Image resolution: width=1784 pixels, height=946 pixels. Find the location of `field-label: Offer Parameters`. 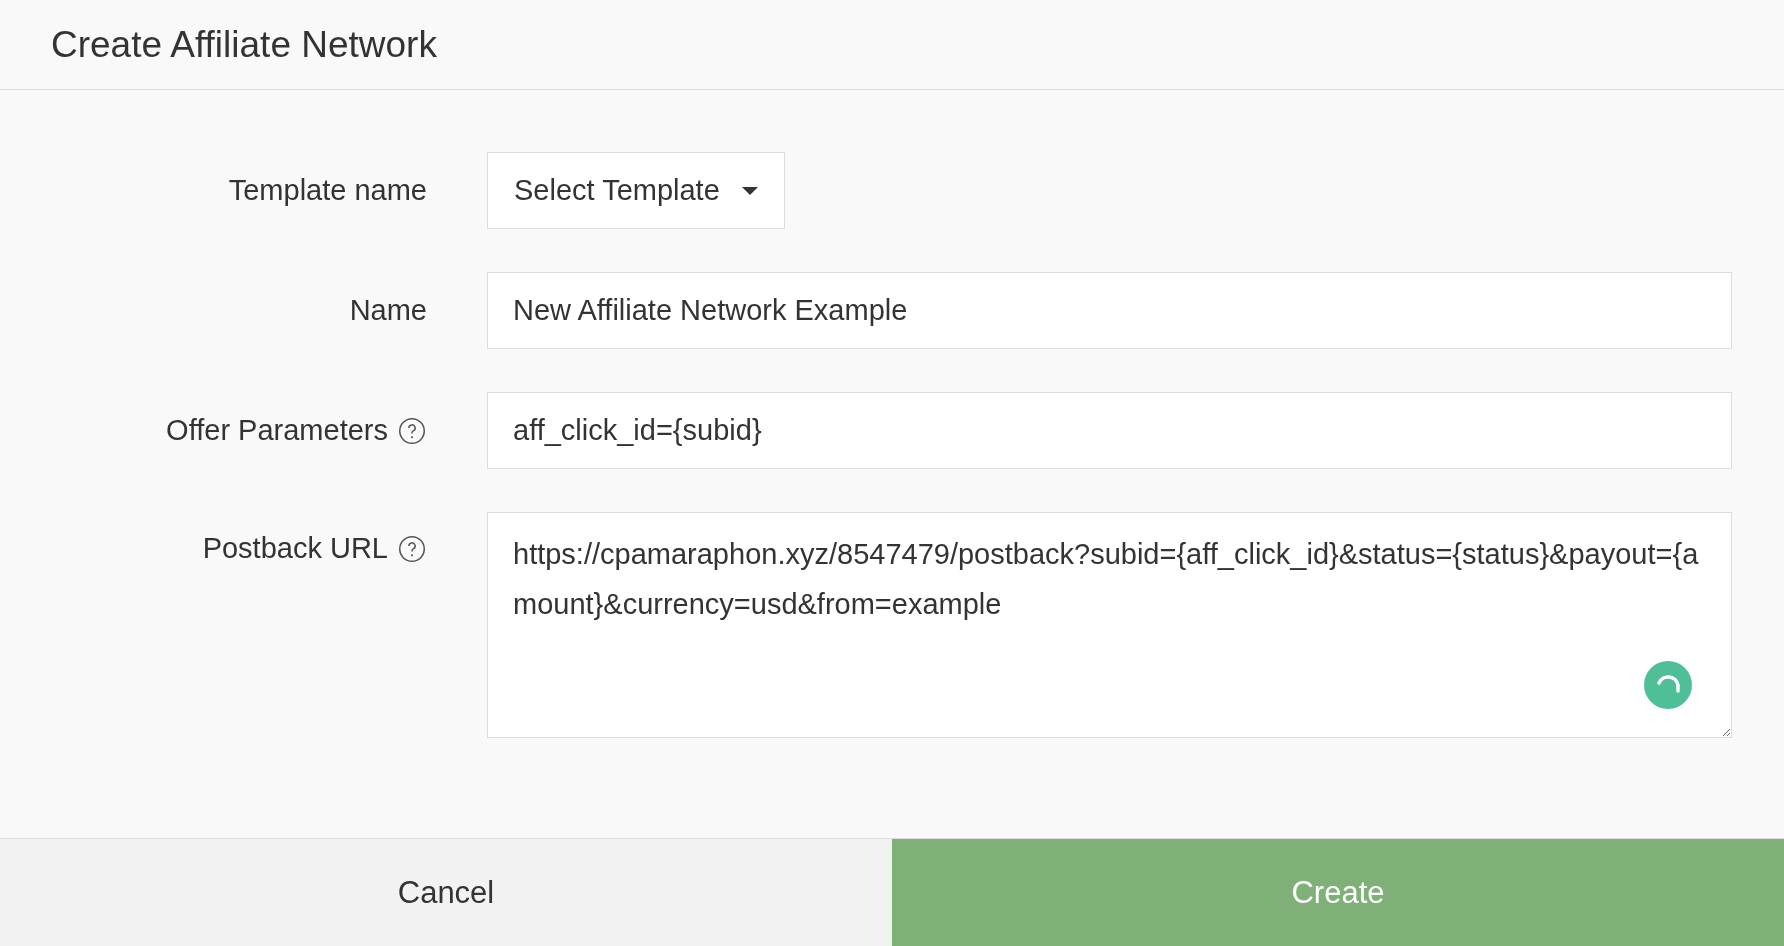

field-label: Offer Parameters is located at coordinates (277, 430).